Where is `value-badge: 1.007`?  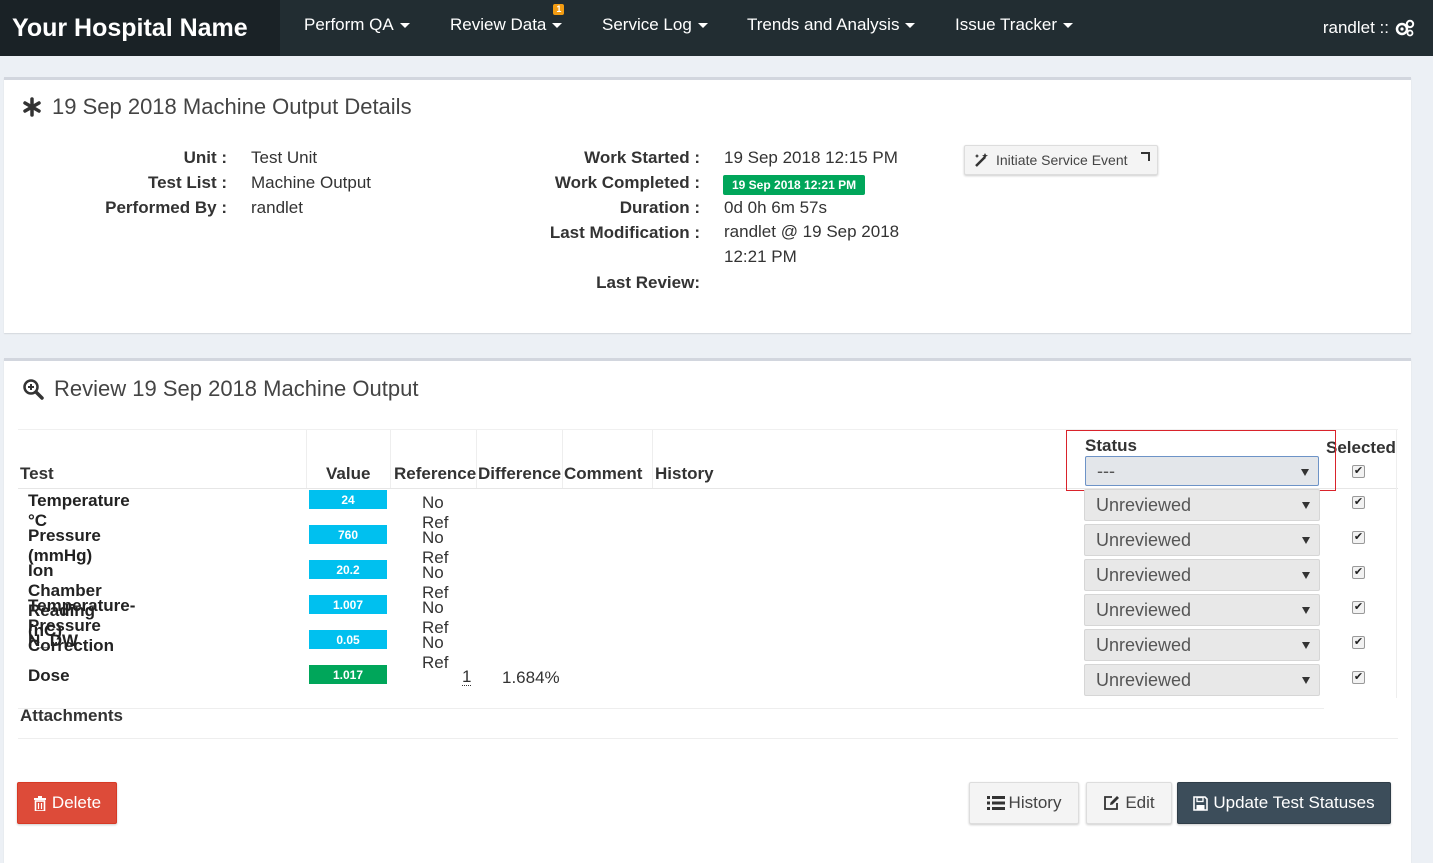
value-badge: 1.007 is located at coordinates (348, 604).